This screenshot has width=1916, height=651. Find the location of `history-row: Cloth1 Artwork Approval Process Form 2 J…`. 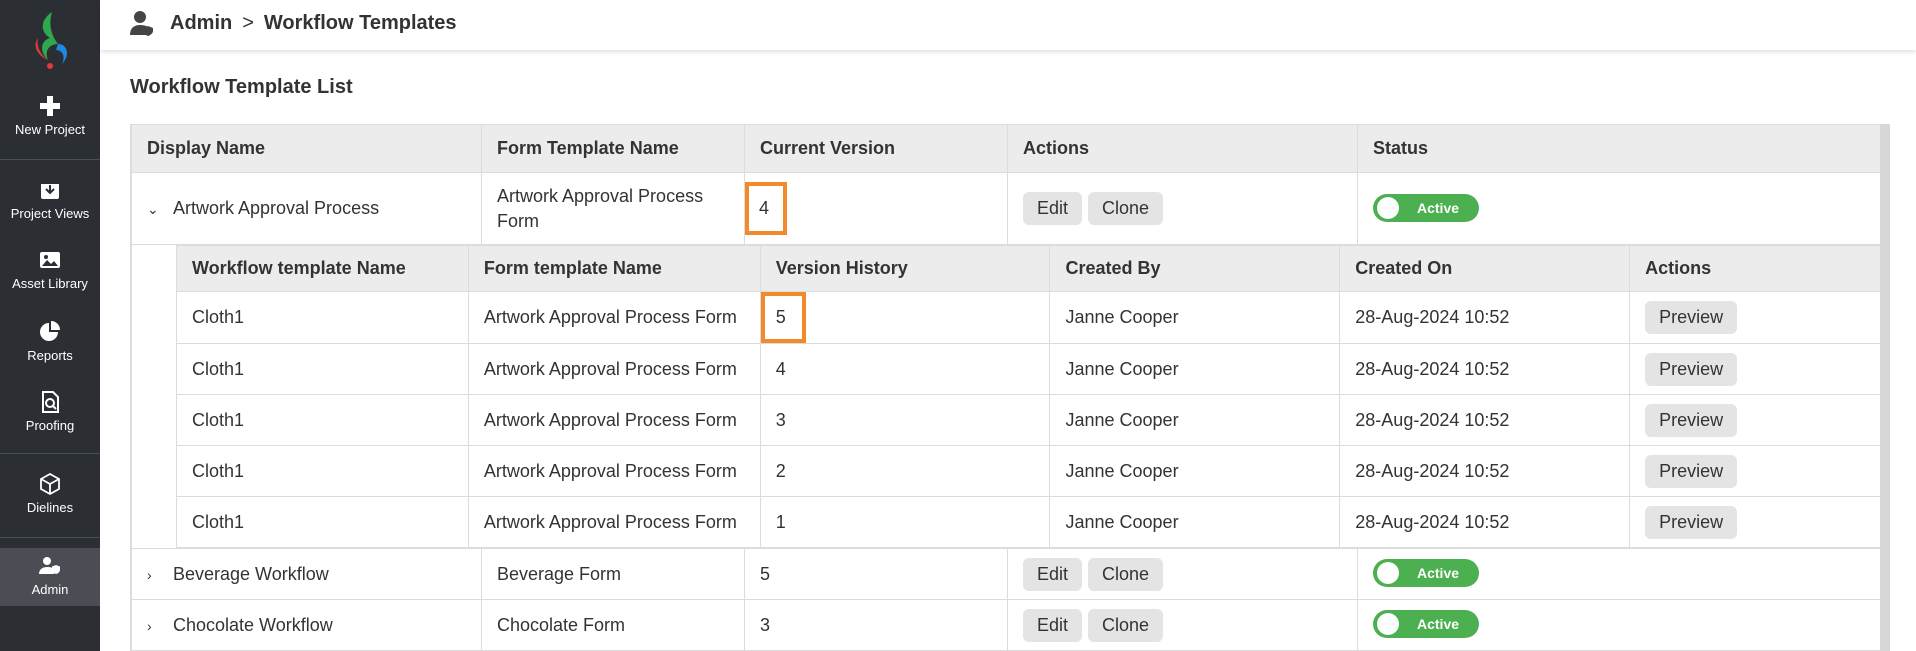

history-row: Cloth1 Artwork Approval Process Form 2 J… is located at coordinates (1029, 471).